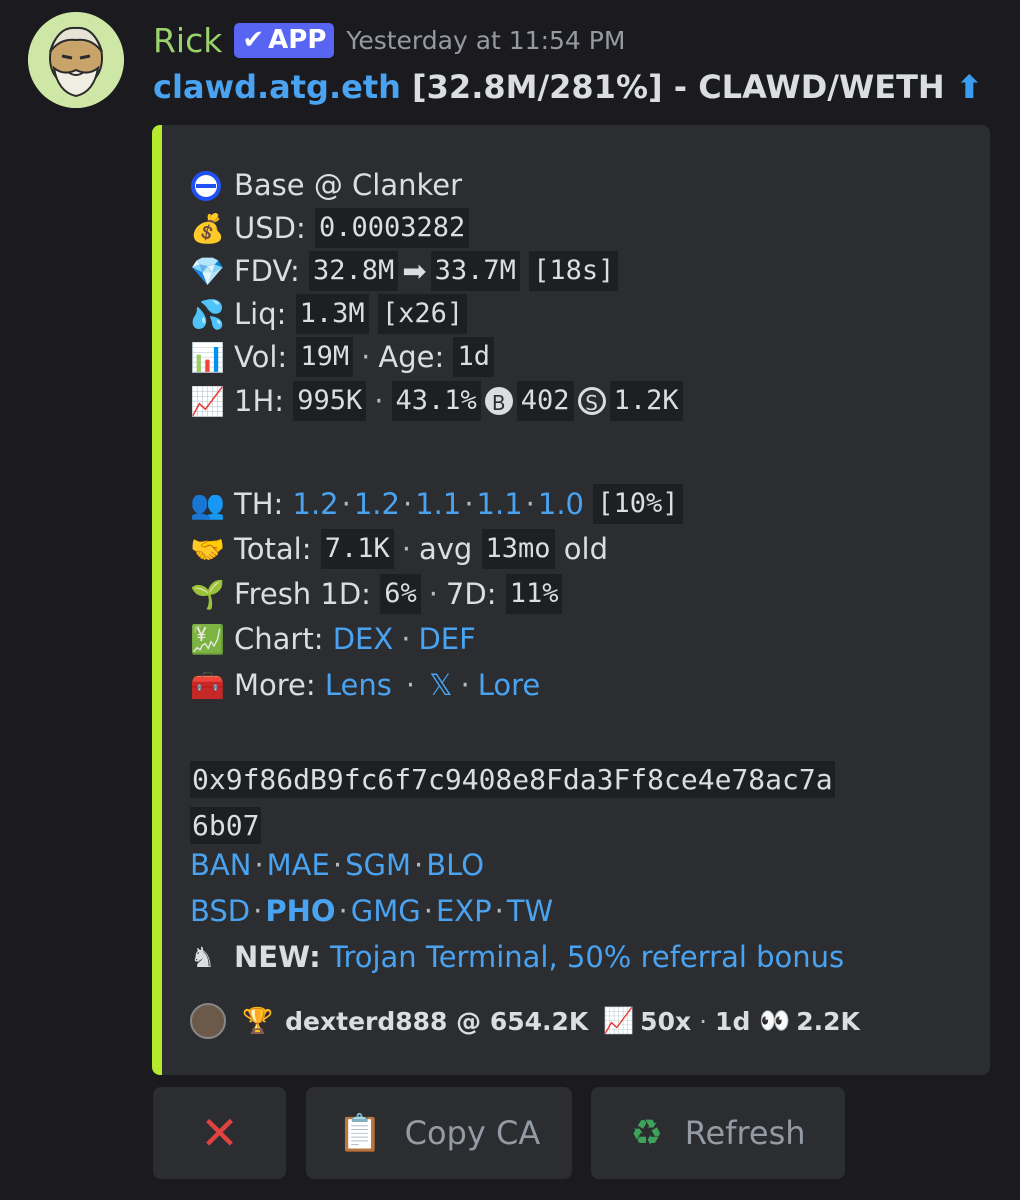  I want to click on liq-mult: [x26], so click(422, 314).